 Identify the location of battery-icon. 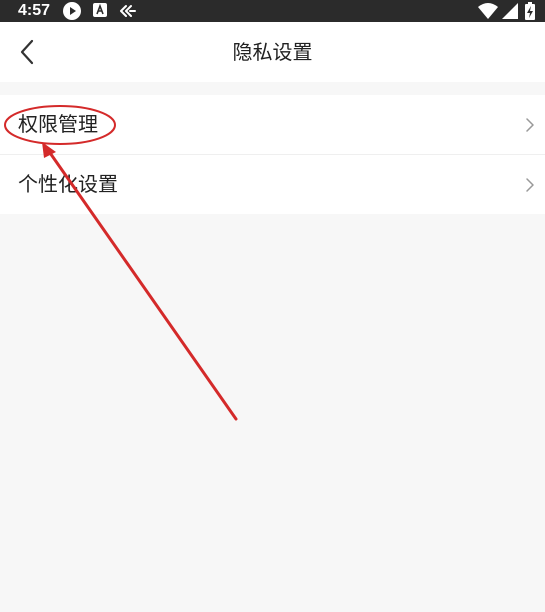
(530, 11).